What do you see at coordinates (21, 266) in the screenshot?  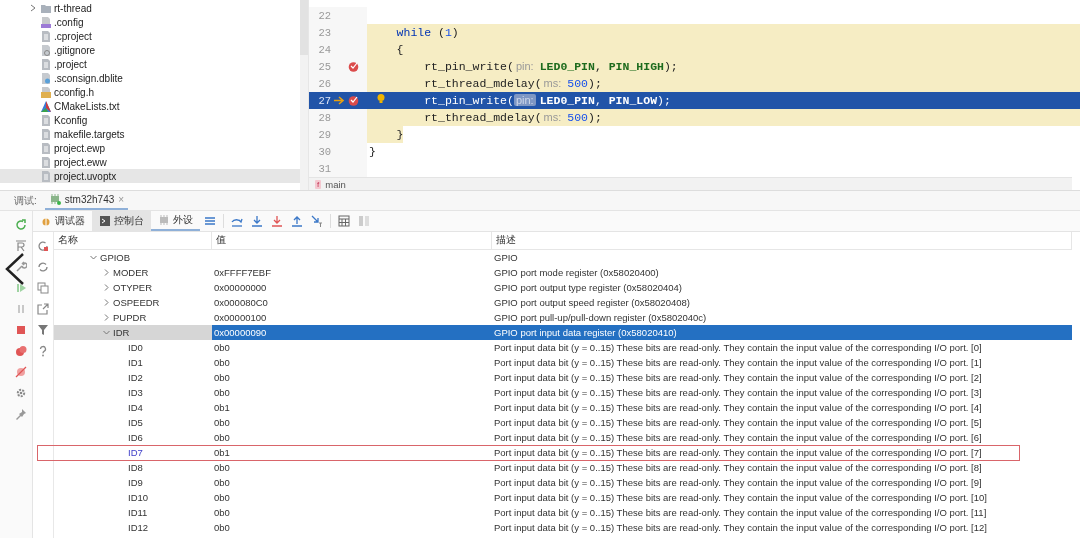 I see `wrench-icon` at bounding box center [21, 266].